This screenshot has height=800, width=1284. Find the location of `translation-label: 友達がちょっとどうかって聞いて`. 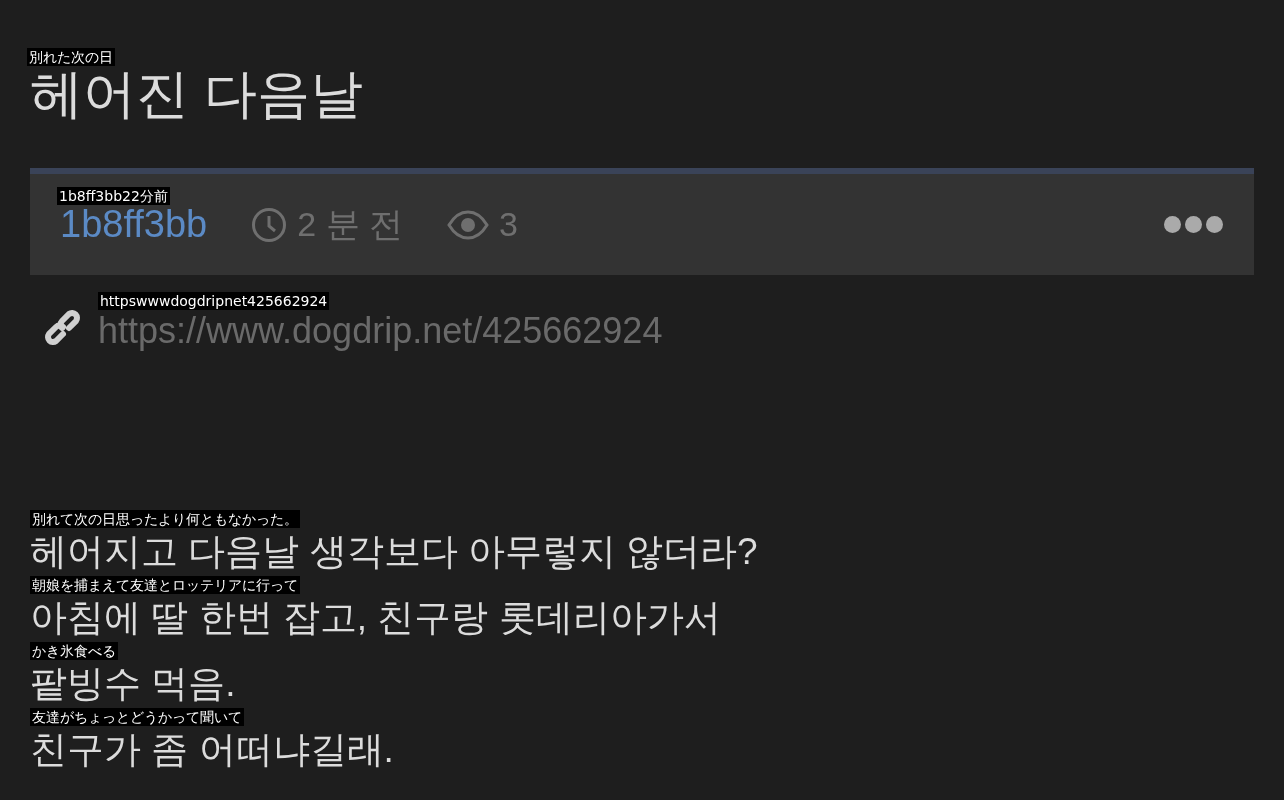

translation-label: 友達がちょっとどうかって聞いて is located at coordinates (137, 717).